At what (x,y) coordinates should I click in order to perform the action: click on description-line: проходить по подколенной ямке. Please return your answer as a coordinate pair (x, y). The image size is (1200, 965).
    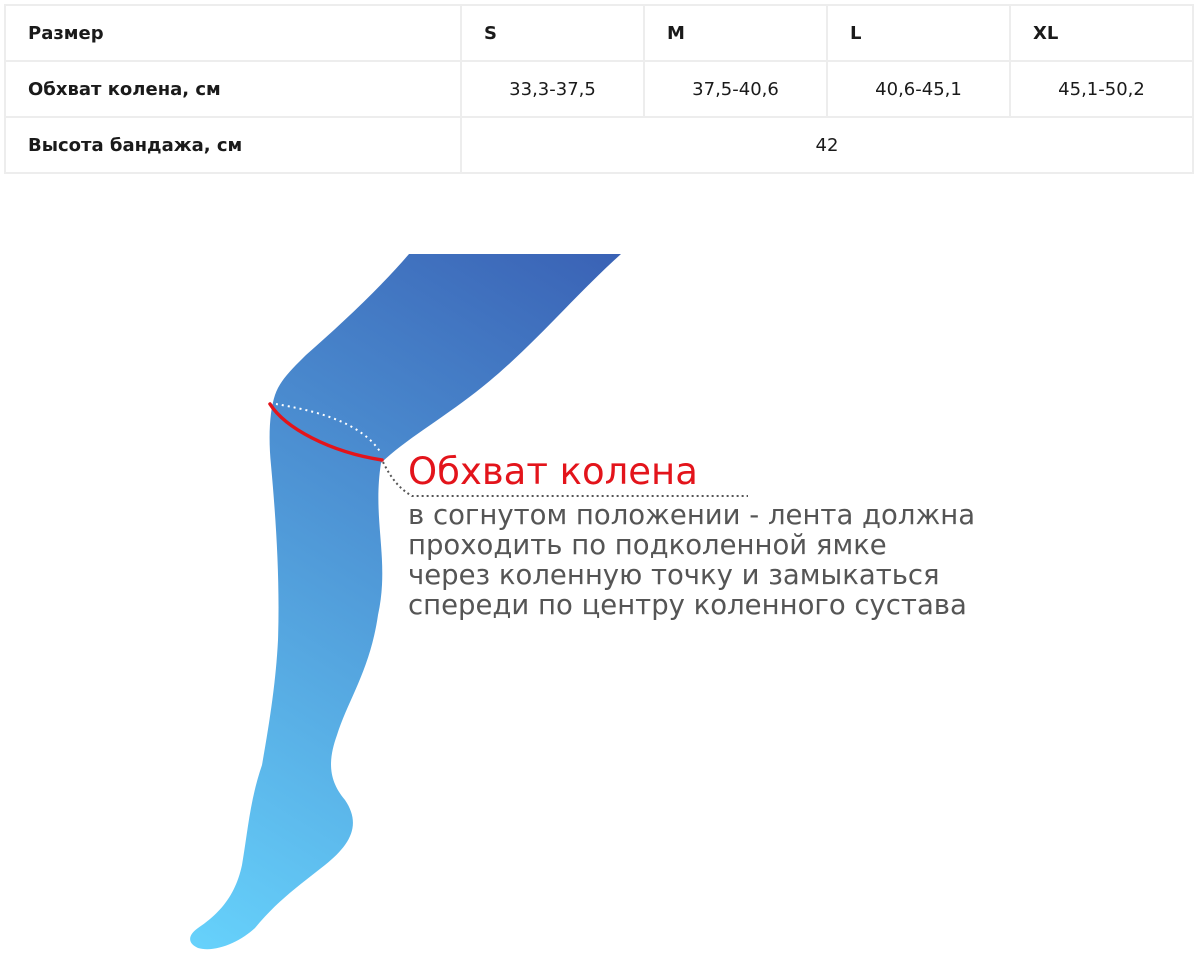
    Looking at the image, I should click on (647, 545).